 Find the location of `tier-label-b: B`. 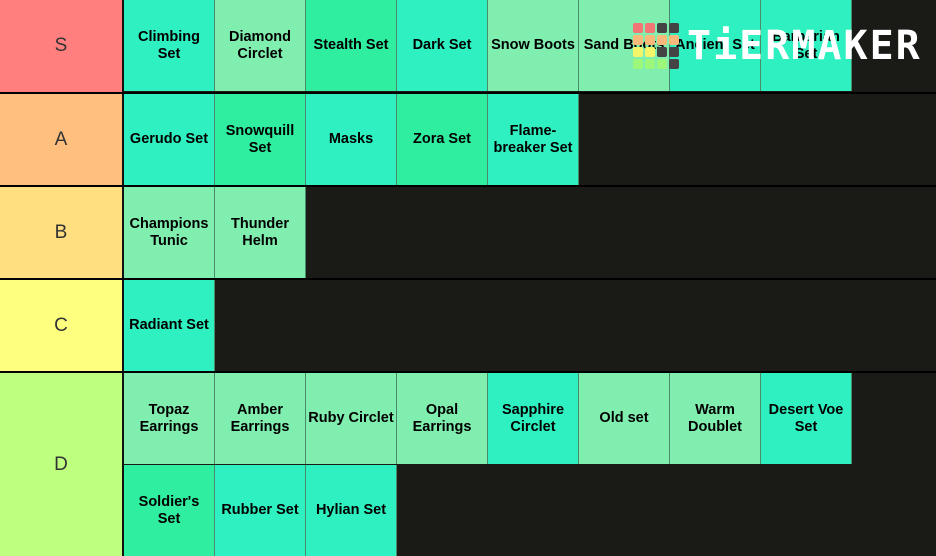

tier-label-b: B is located at coordinates (62, 232).